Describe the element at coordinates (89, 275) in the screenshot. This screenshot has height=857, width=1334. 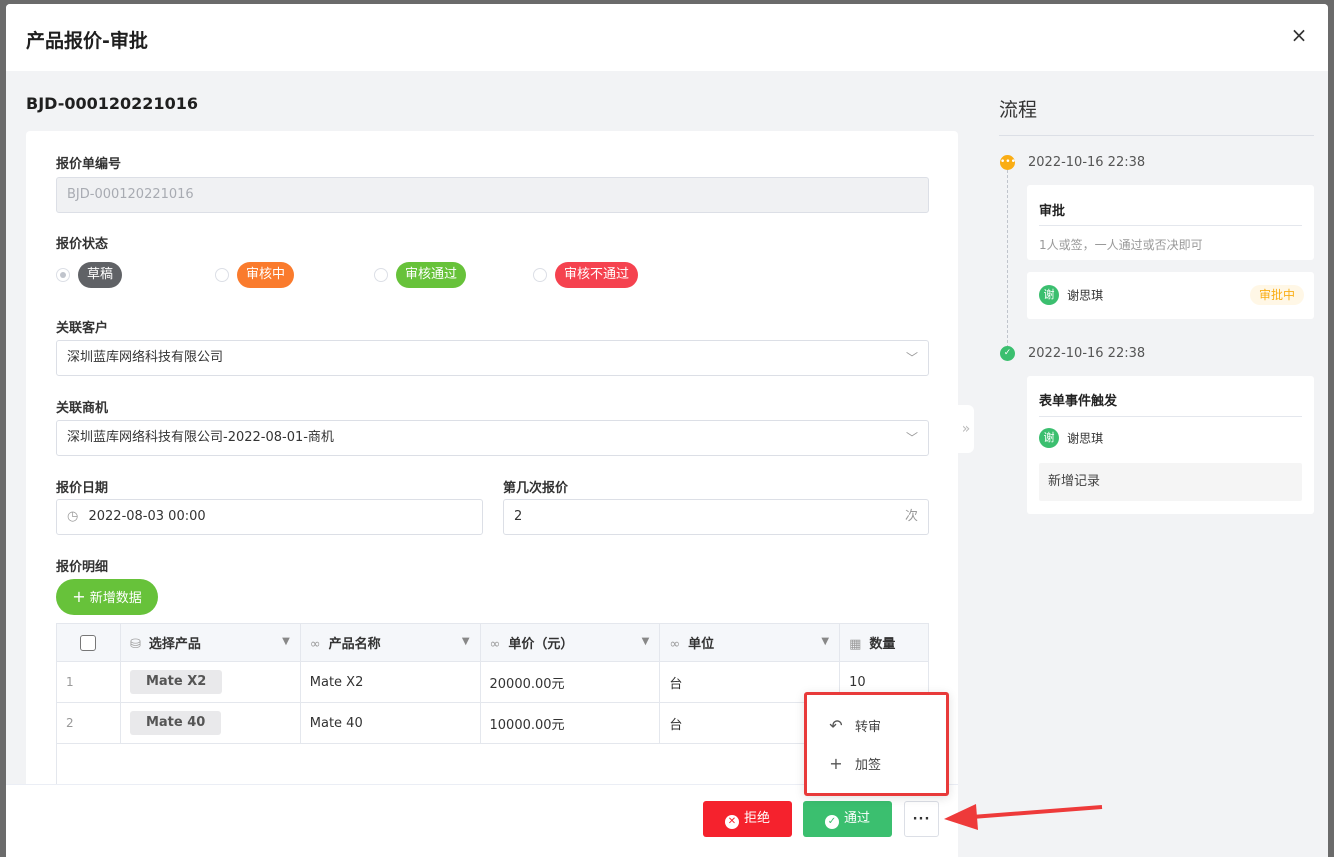
I see `status-radio-draft: 草稿` at that location.